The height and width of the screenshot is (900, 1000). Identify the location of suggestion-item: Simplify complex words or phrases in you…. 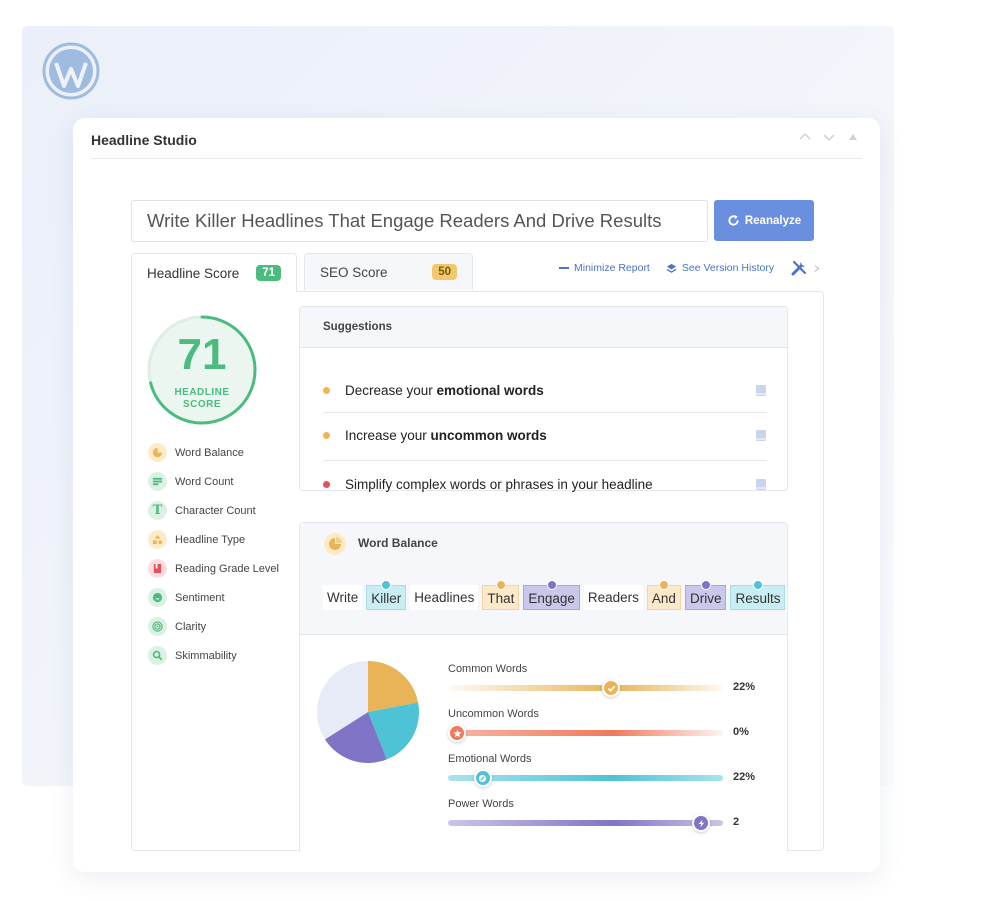
(545, 484).